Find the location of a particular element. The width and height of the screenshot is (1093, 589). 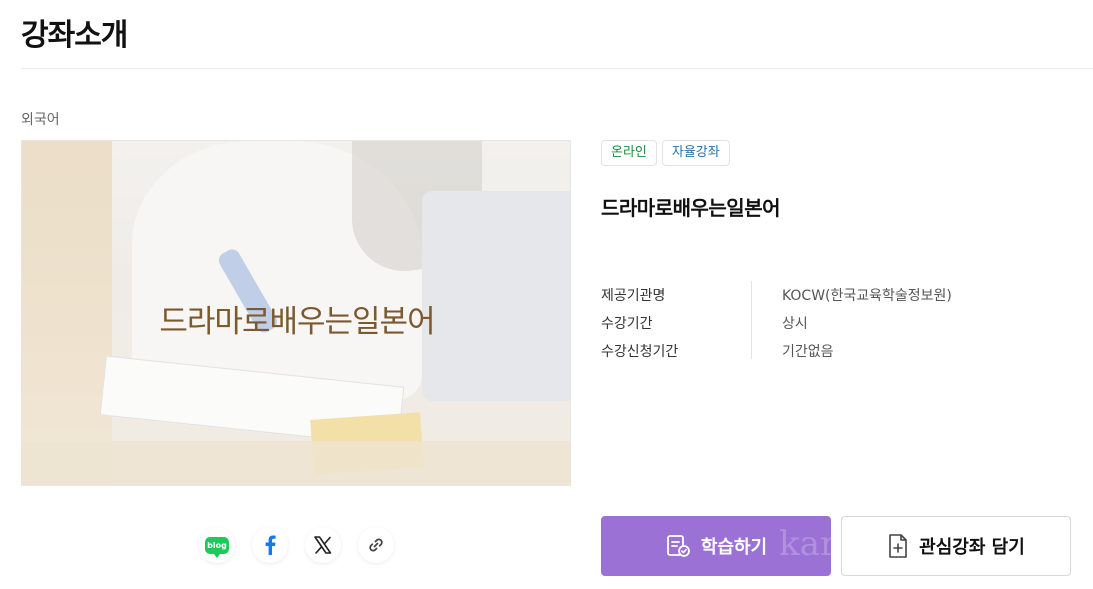

study-icon is located at coordinates (678, 546).